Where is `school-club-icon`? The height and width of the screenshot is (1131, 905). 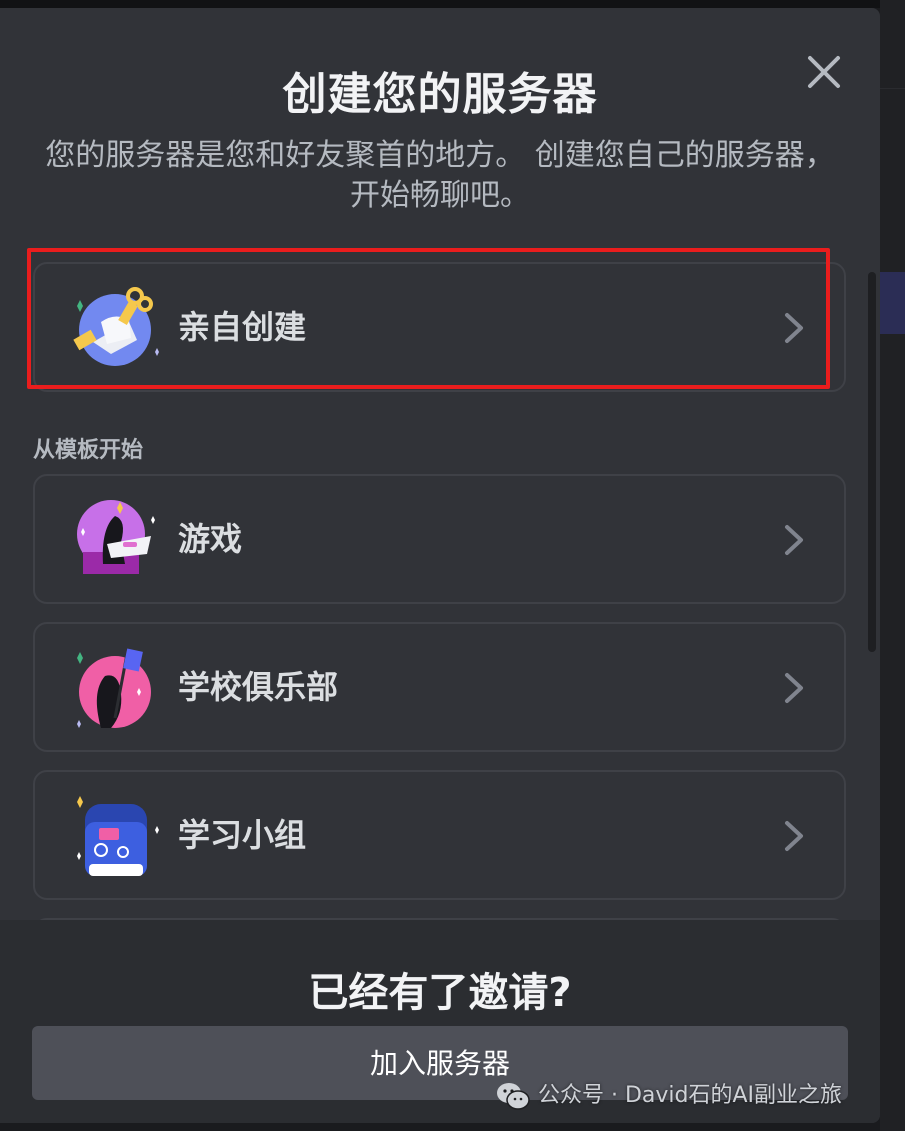
school-club-icon is located at coordinates (116, 687).